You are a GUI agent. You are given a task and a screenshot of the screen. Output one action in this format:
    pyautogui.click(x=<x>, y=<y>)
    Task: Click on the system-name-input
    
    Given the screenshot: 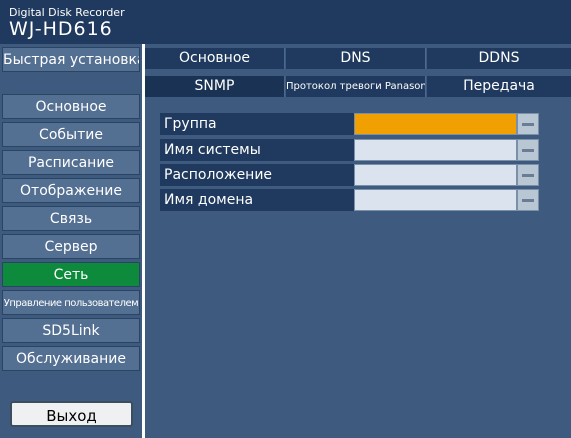 What is the action you would take?
    pyautogui.click(x=435, y=150)
    